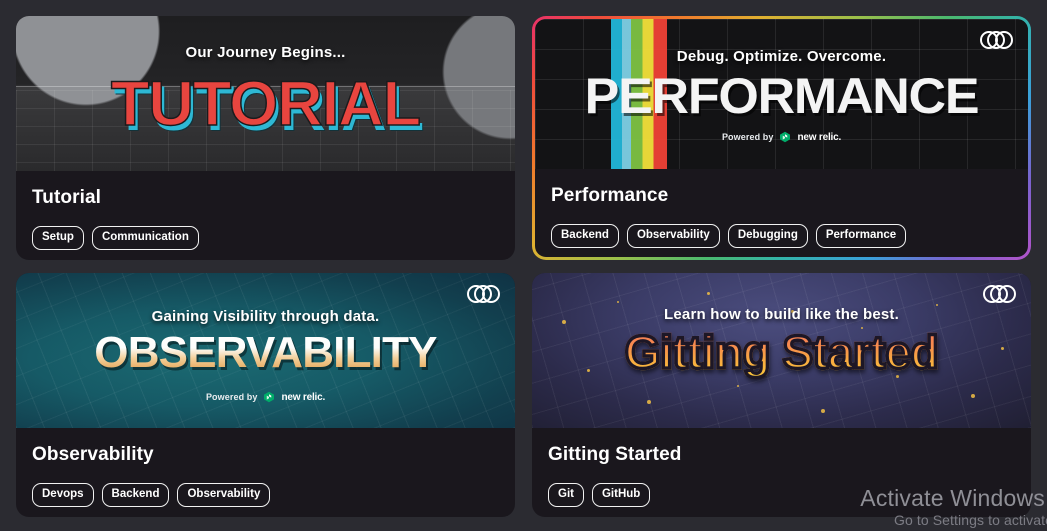  I want to click on tag-chip: Devops, so click(63, 495).